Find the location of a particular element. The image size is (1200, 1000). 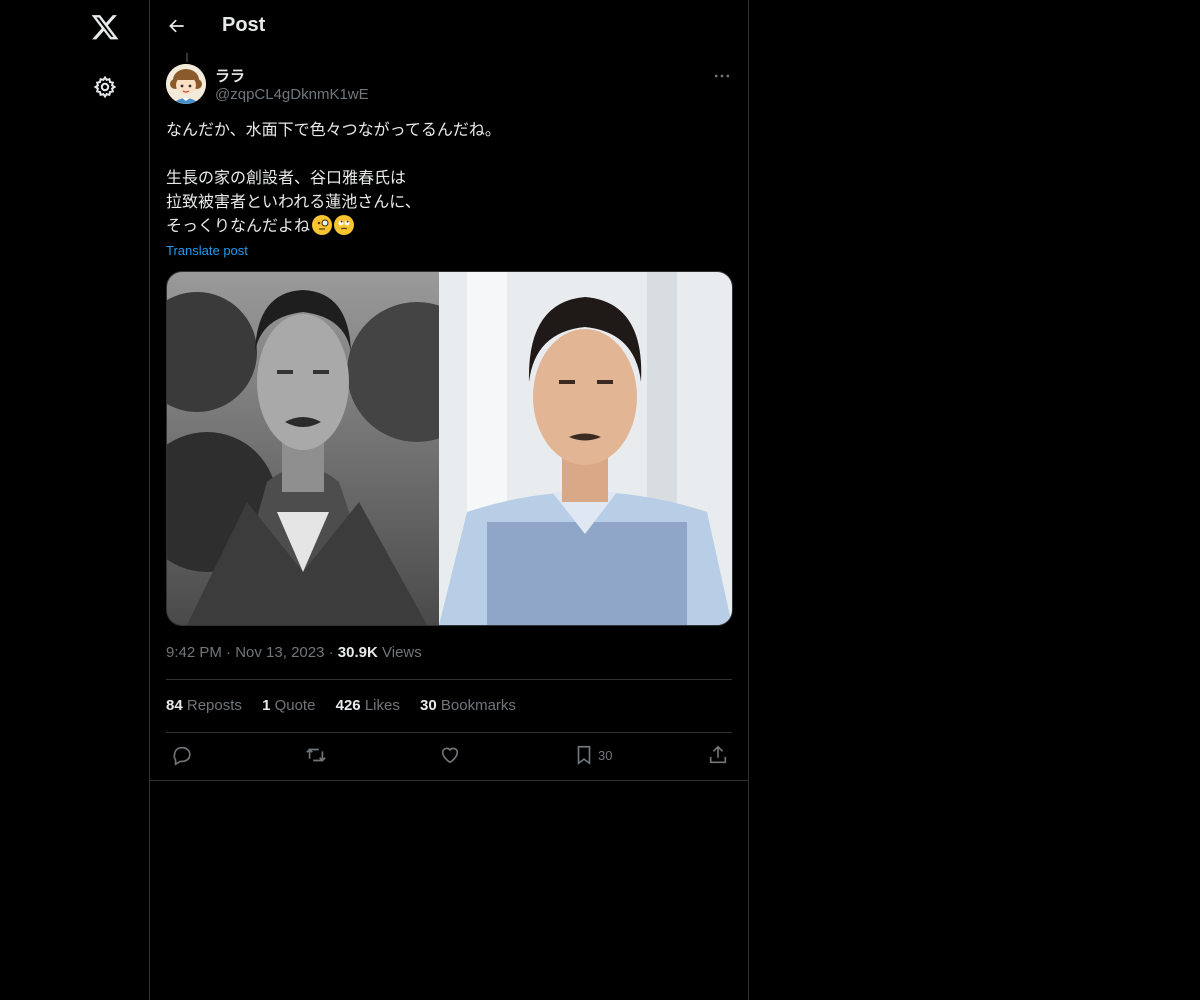

post-meta: 9:42 PM · Nov 13, 2023 · 30.9K Views is located at coordinates (294, 652).